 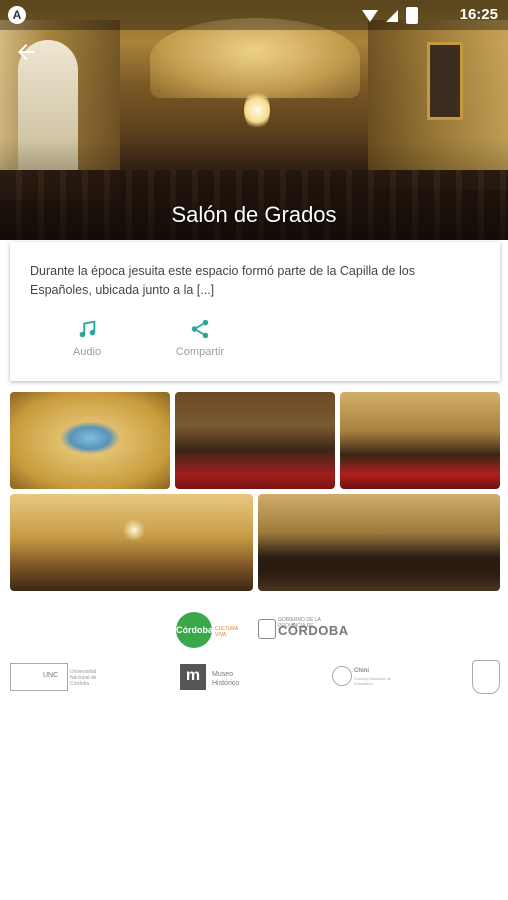 I want to click on crest-icon, so click(x=267, y=629).